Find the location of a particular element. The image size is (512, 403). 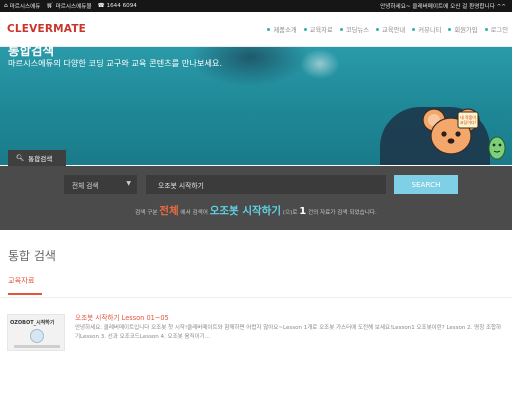

topbar-link-label: 1644 6094 is located at coordinates (121, 6).